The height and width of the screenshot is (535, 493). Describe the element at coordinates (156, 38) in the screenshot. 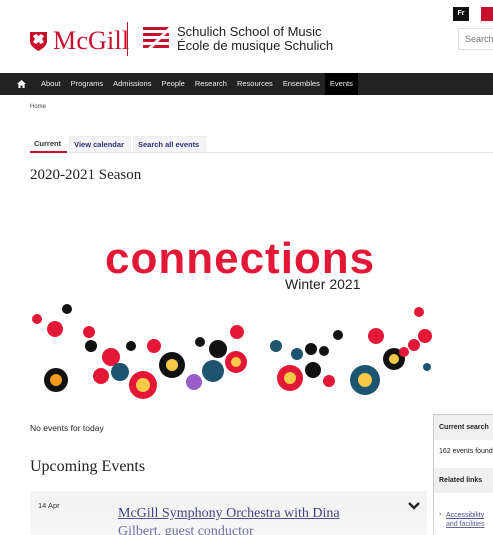

I see `schulich-logo-icon` at that location.